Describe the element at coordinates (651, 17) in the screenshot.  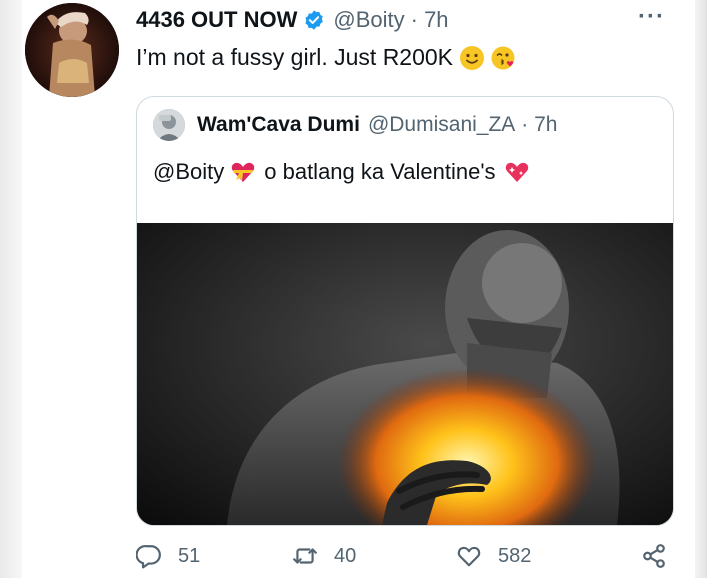
I see `more-icon: ···` at that location.